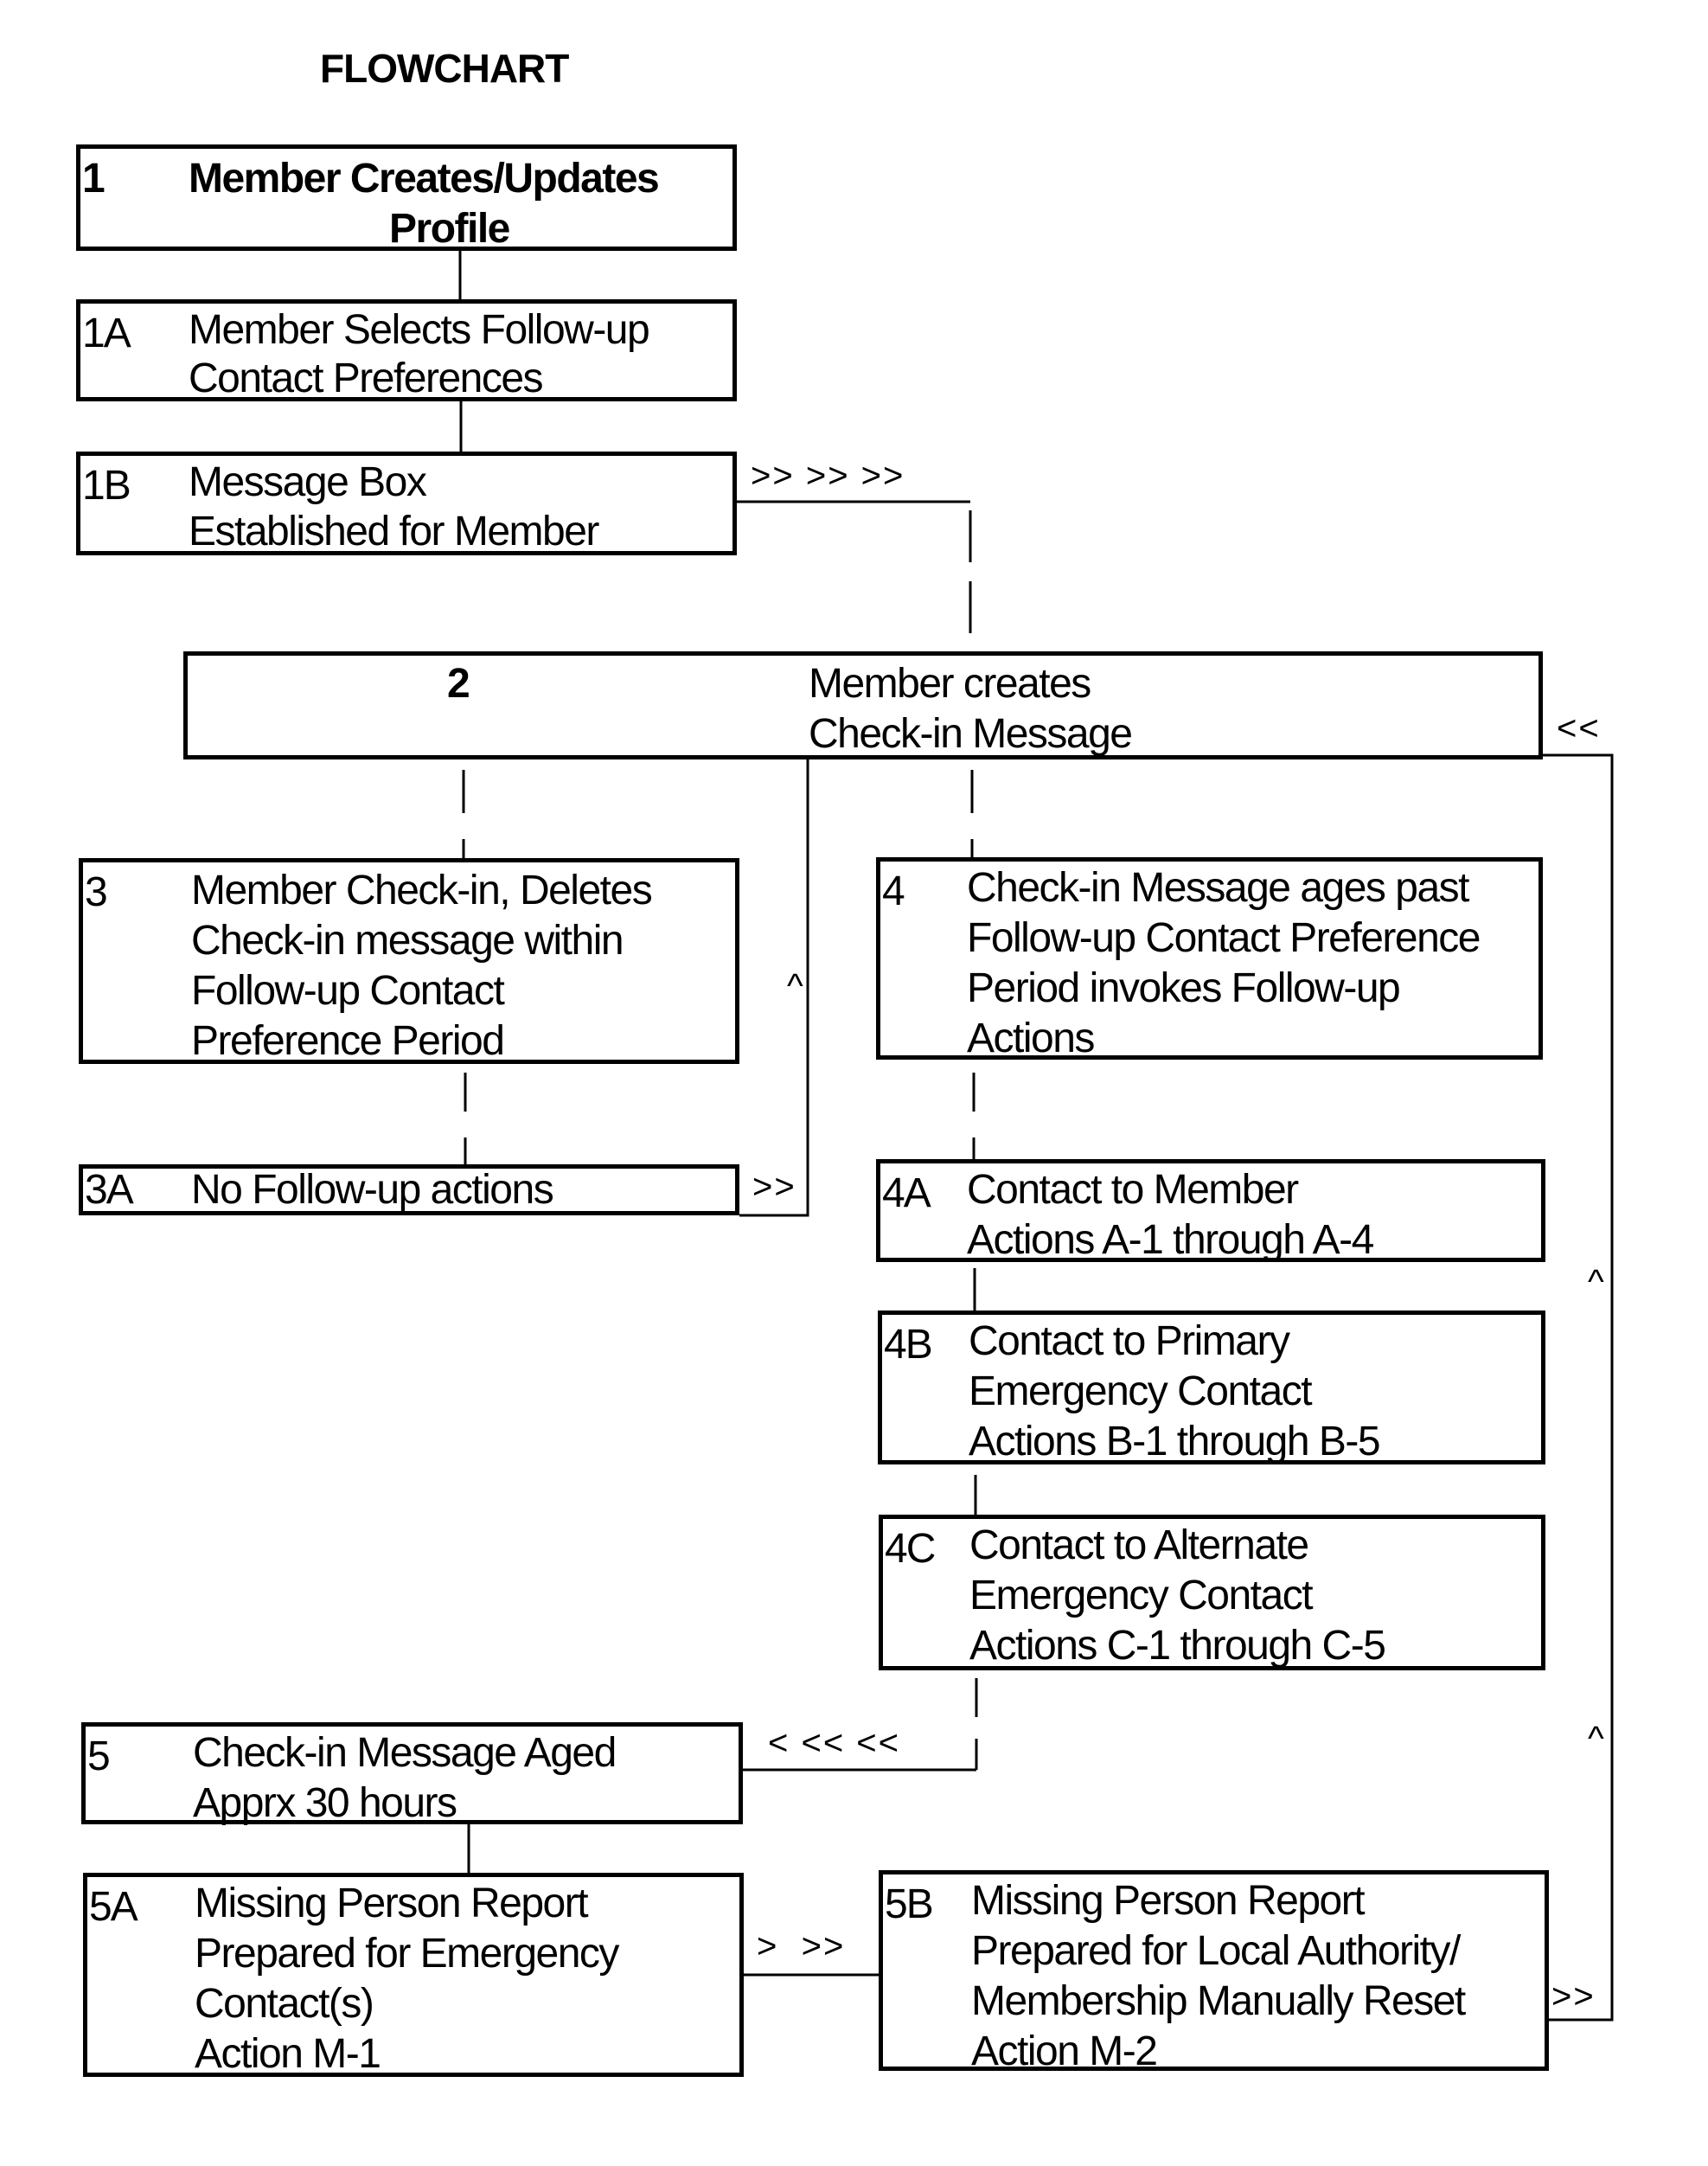  I want to click on node-label-line: Apprx 30 hours, so click(325, 1803).